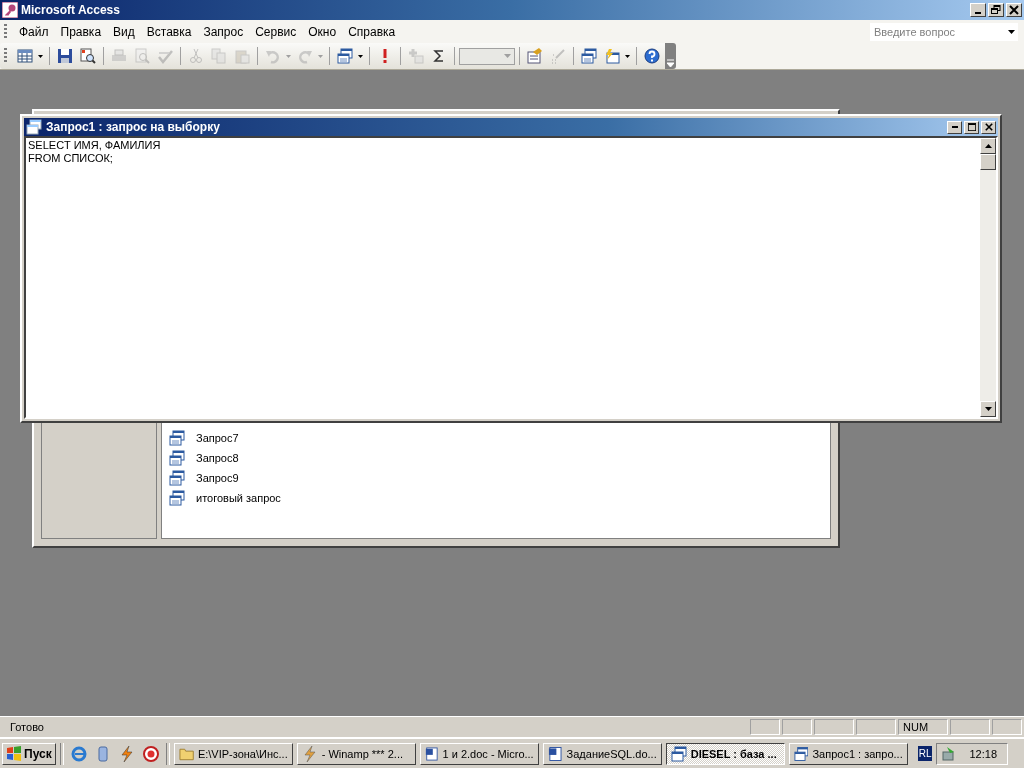  What do you see at coordinates (124, 31) in the screenshot?
I see `menu-item: Вид` at bounding box center [124, 31].